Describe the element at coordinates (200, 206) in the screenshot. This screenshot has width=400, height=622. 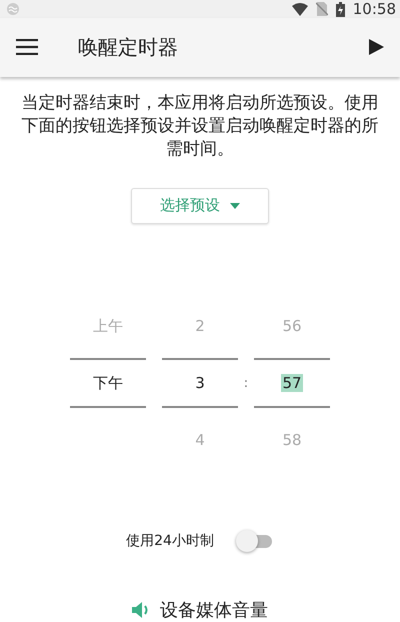
I see `select-preset-button: 选择预设` at that location.